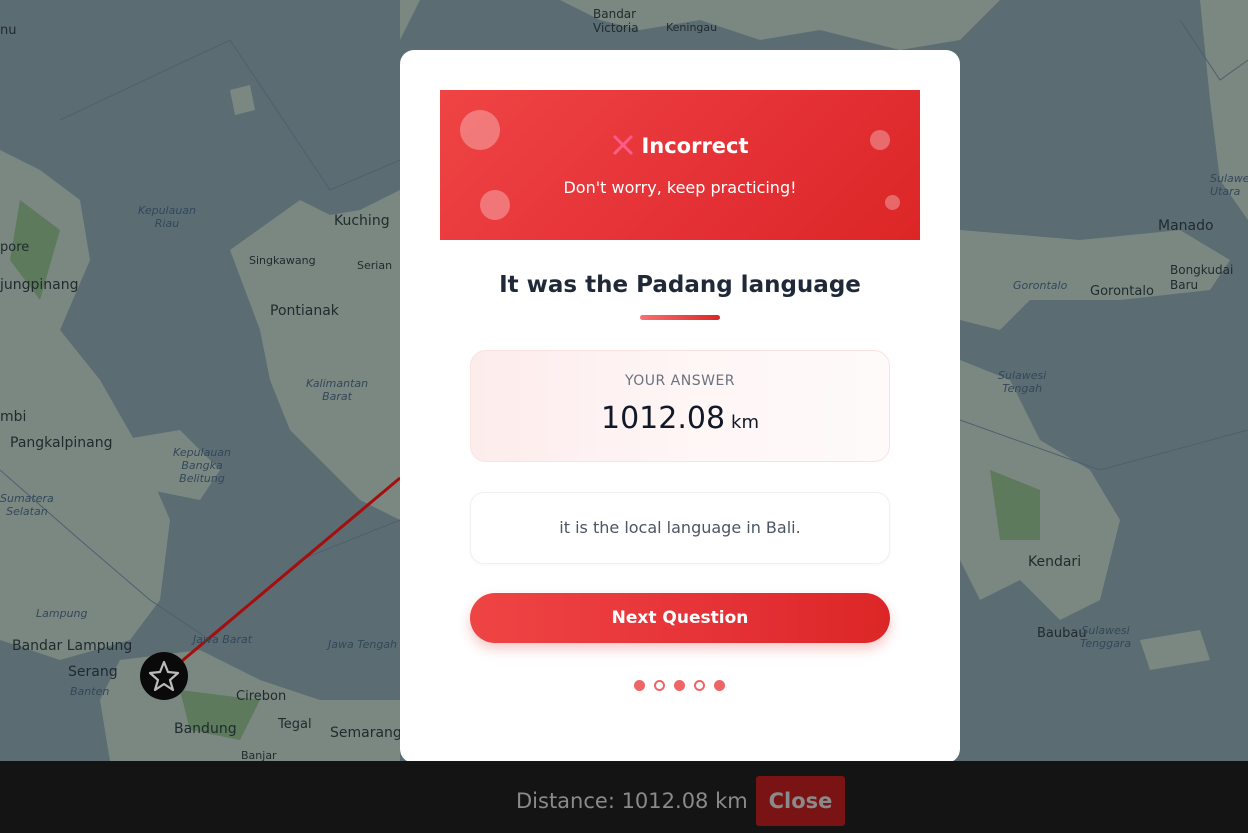 The width and height of the screenshot is (1248, 833). I want to click on place-label: Kuching, so click(362, 221).